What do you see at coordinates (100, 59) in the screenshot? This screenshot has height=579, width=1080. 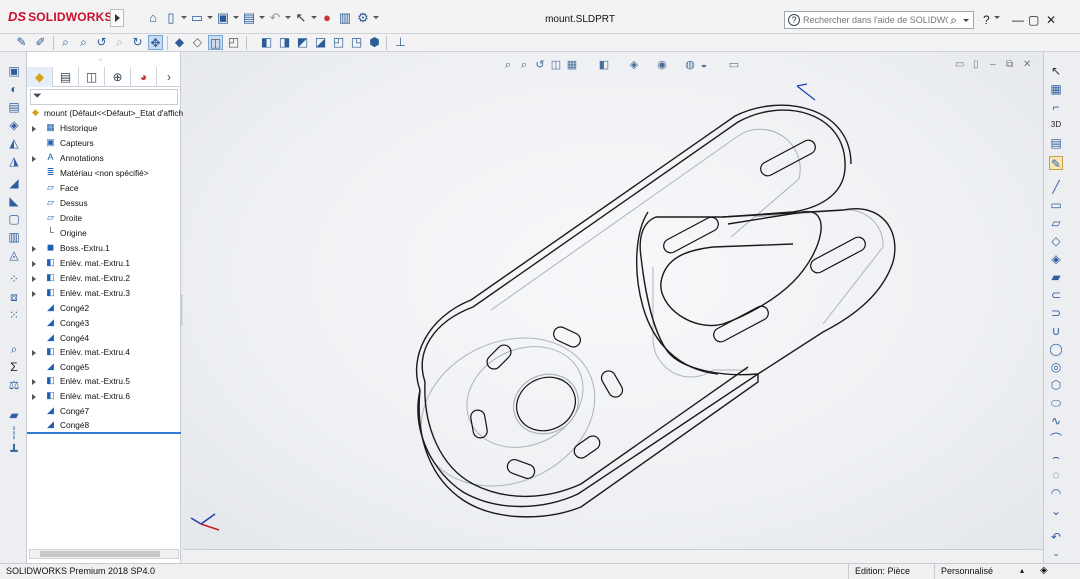 I see `panel-grip-icon: ◦` at bounding box center [100, 59].